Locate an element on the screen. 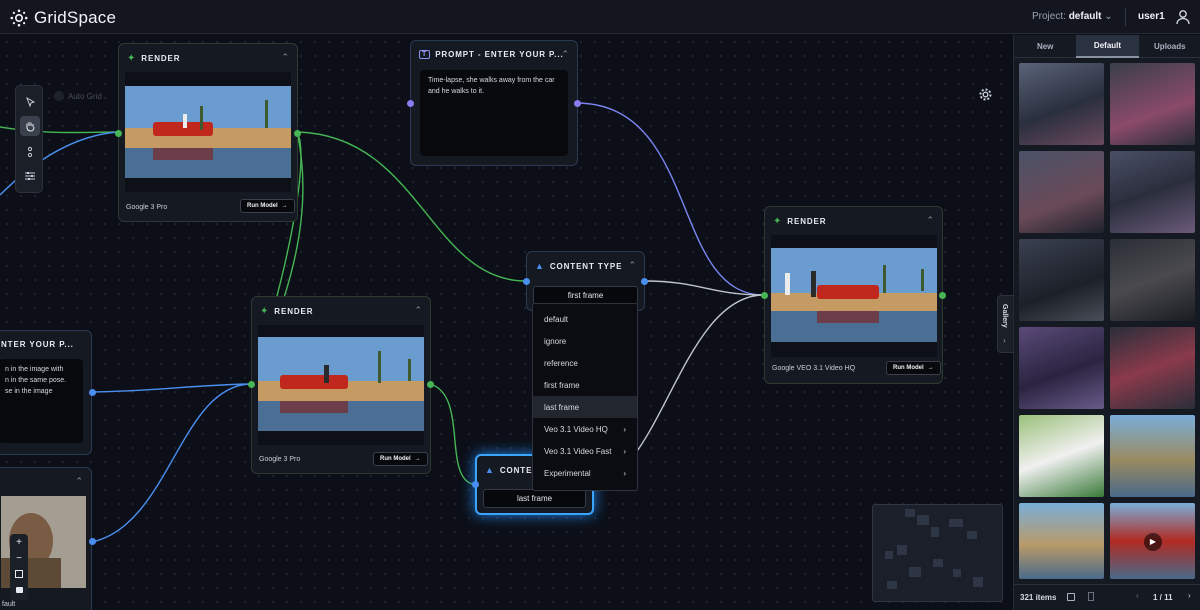 This screenshot has height=610, width=1200. gallery-item-count: 321 items is located at coordinates (1038, 597).